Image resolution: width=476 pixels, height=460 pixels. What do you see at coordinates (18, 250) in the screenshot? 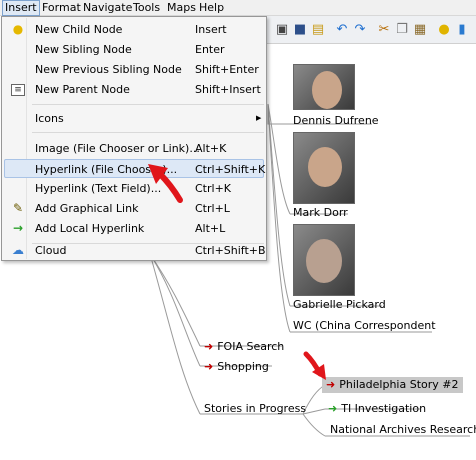
I see `cloud-icon: ☁` at bounding box center [18, 250].